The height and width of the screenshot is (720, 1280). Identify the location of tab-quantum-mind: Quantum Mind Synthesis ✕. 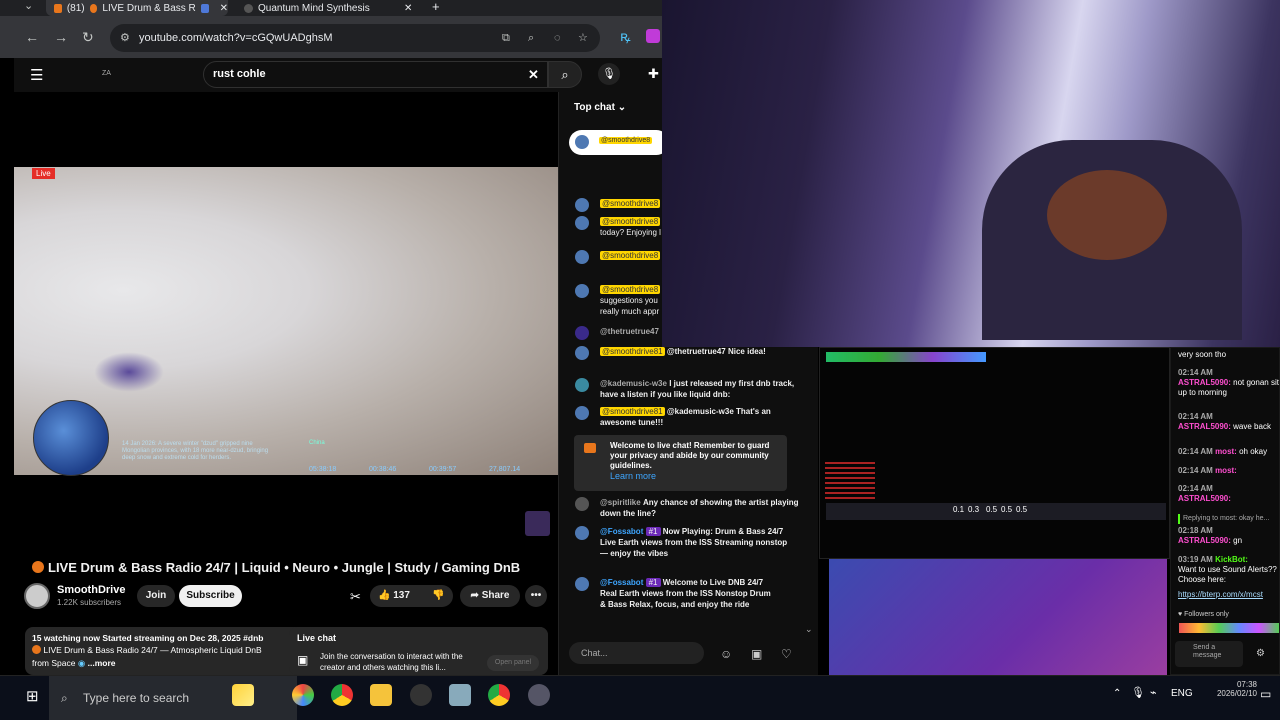
(330, 8).